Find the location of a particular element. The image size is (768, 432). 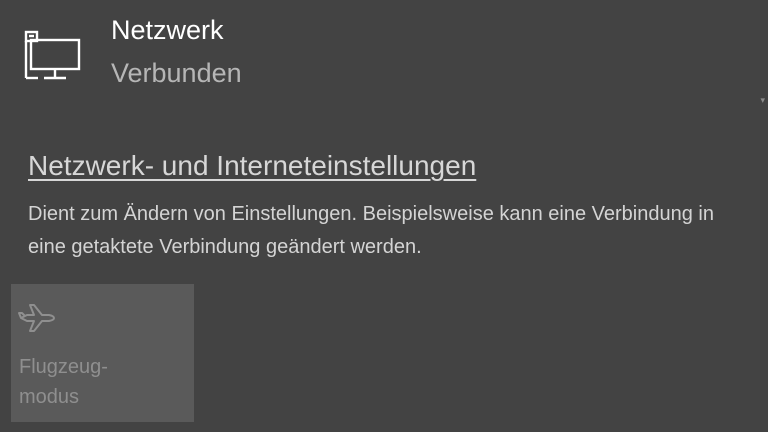

network-settings-link: Netzwerk- und Interneteinstellungen is located at coordinates (252, 166).